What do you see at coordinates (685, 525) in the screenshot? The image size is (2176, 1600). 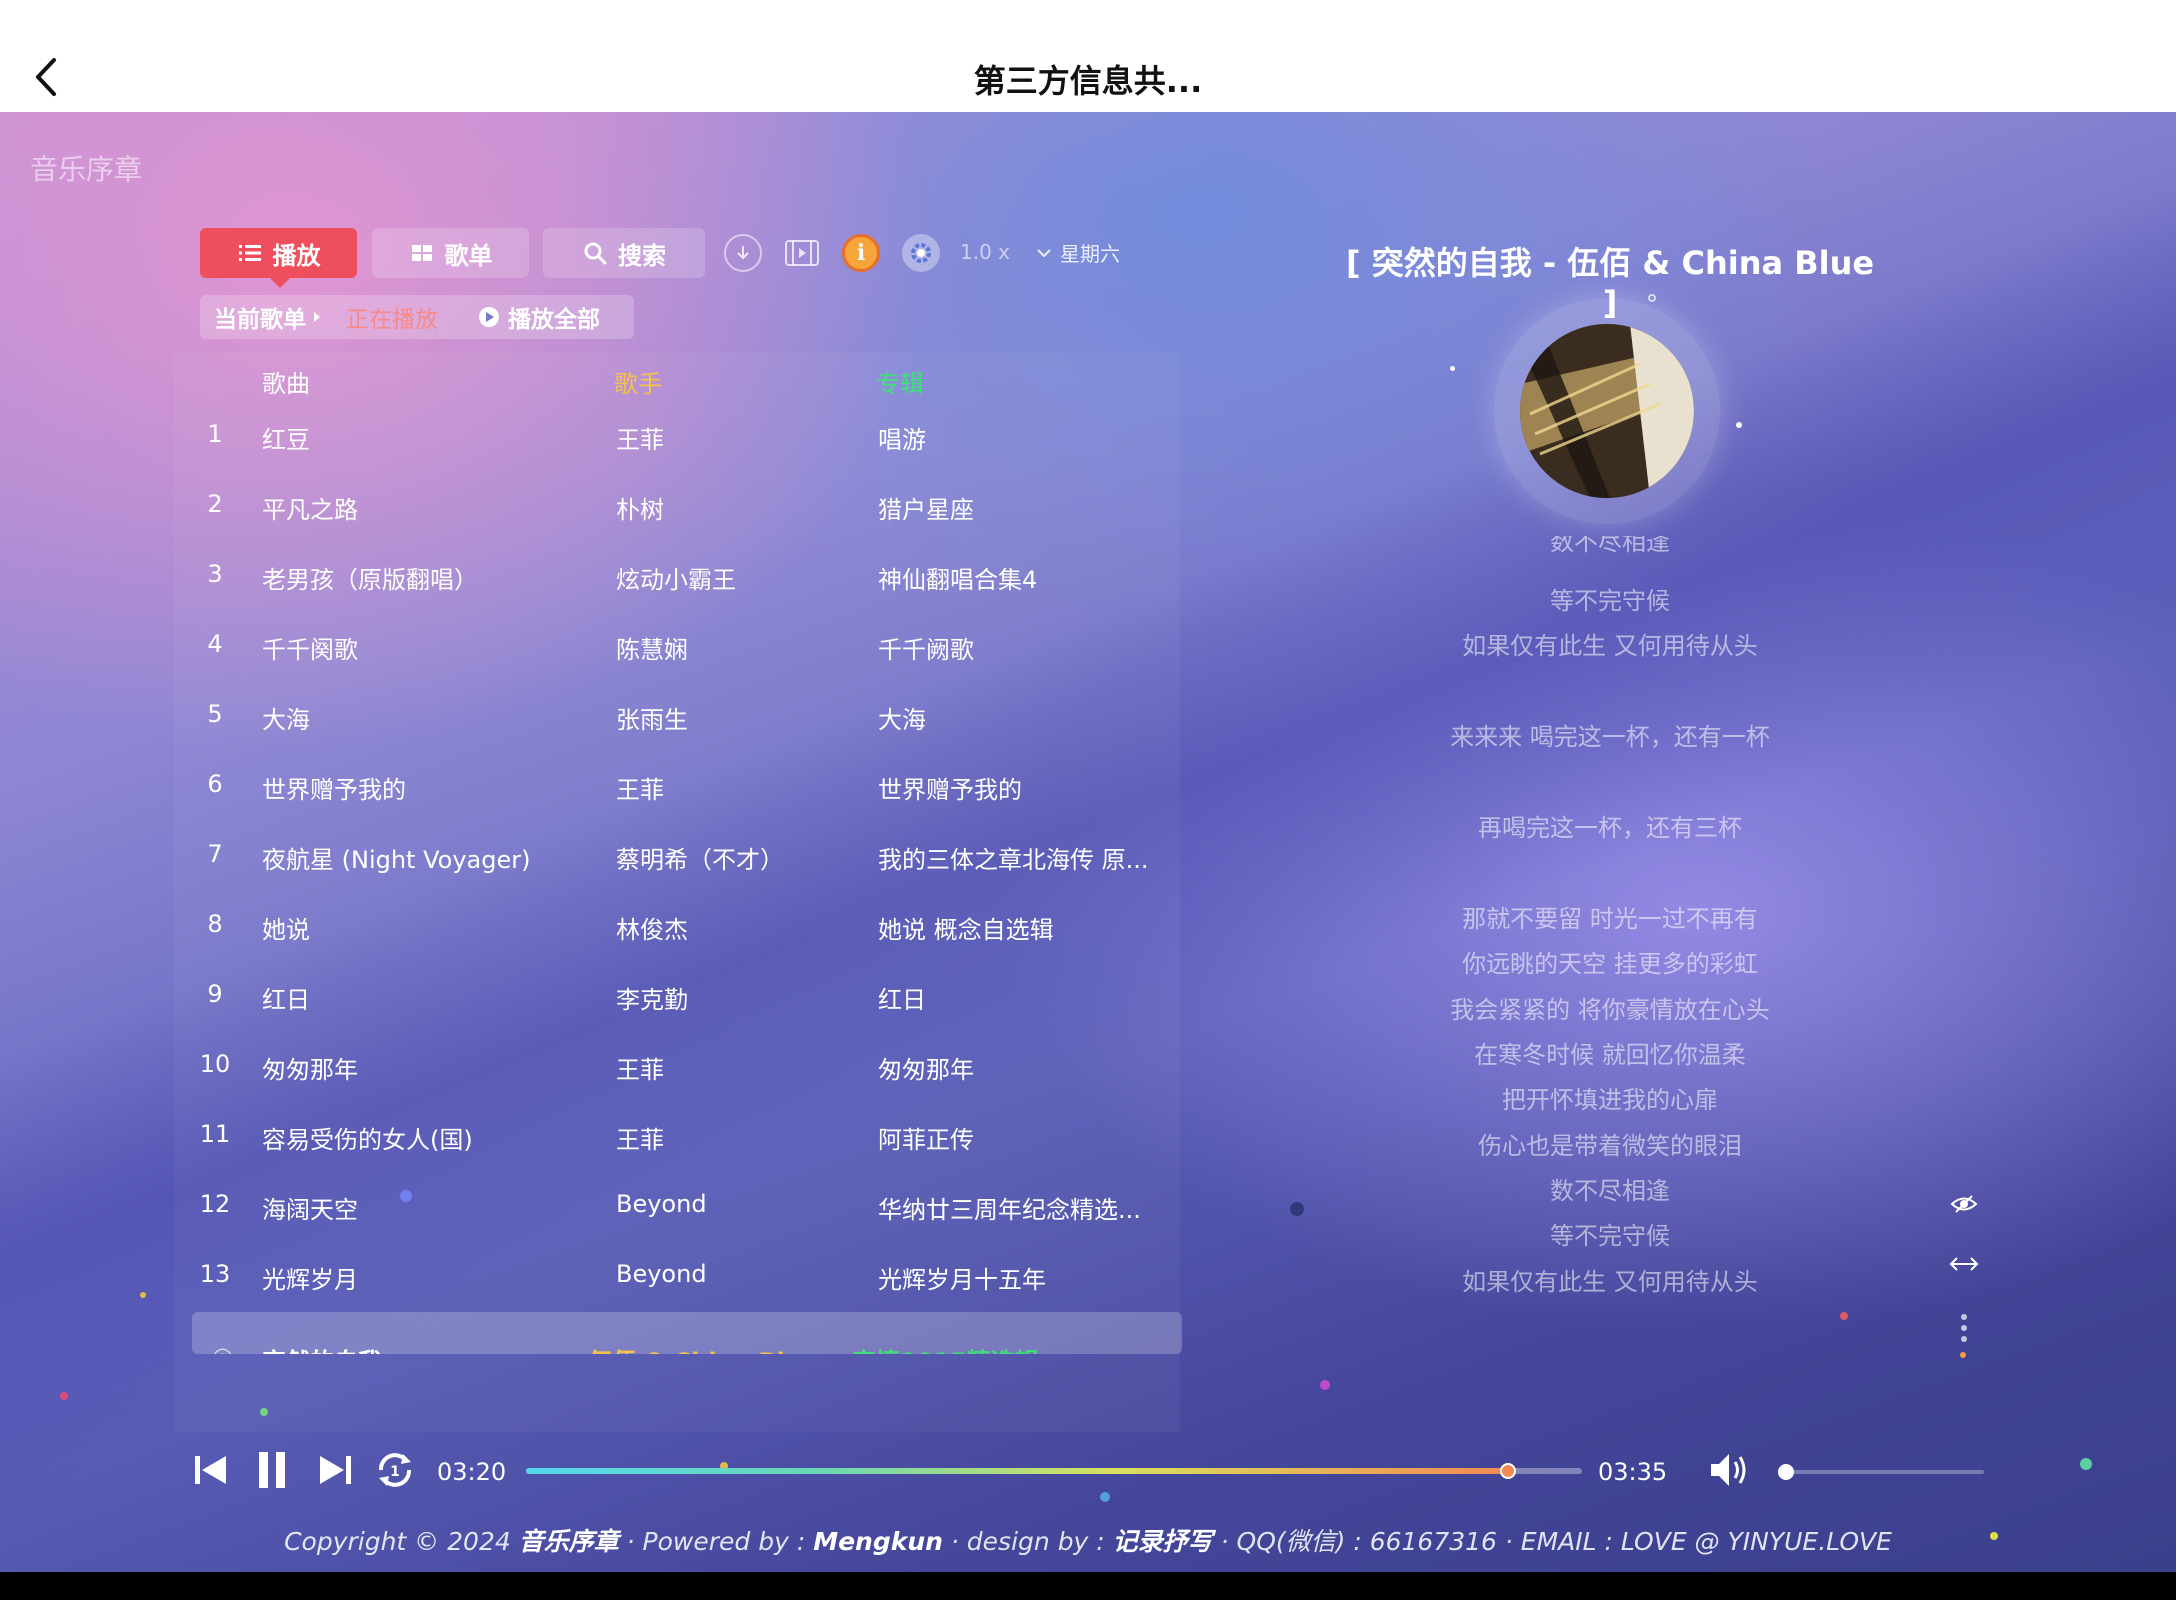 I see `table-row: 2 平凡之路 朴树 猎户星座` at bounding box center [685, 525].